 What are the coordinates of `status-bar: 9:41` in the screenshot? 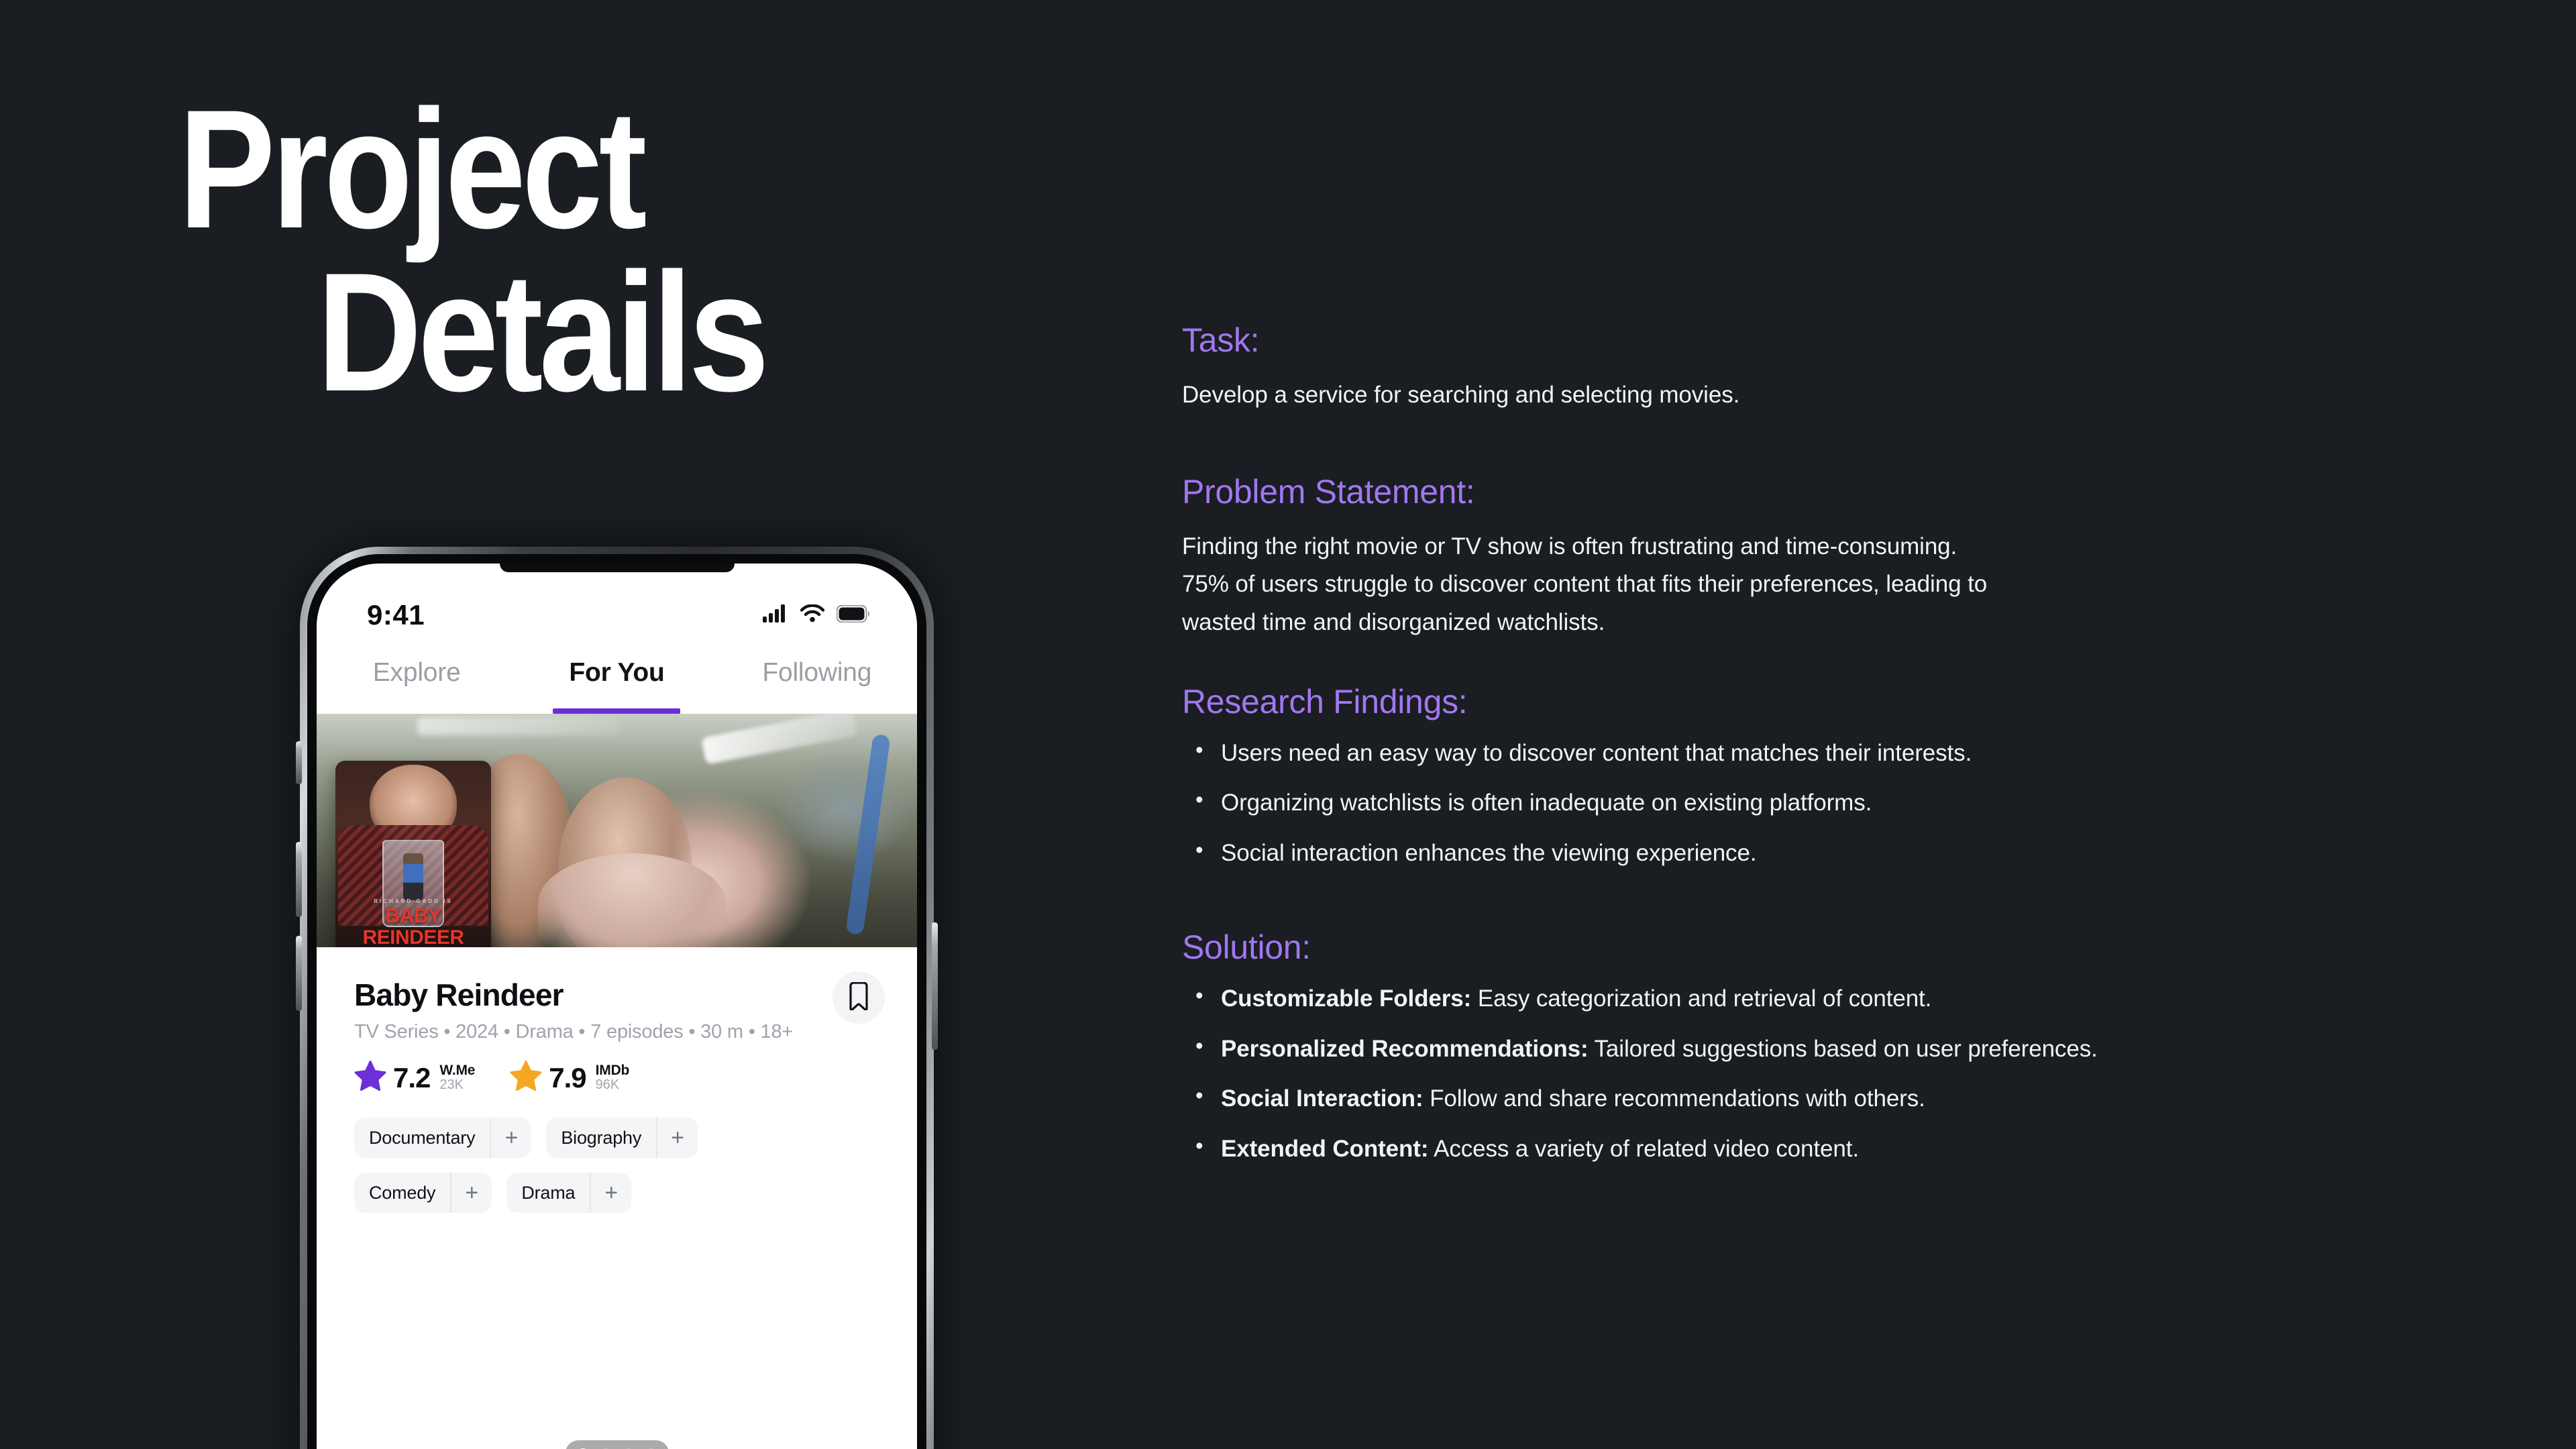 It's located at (617, 604).